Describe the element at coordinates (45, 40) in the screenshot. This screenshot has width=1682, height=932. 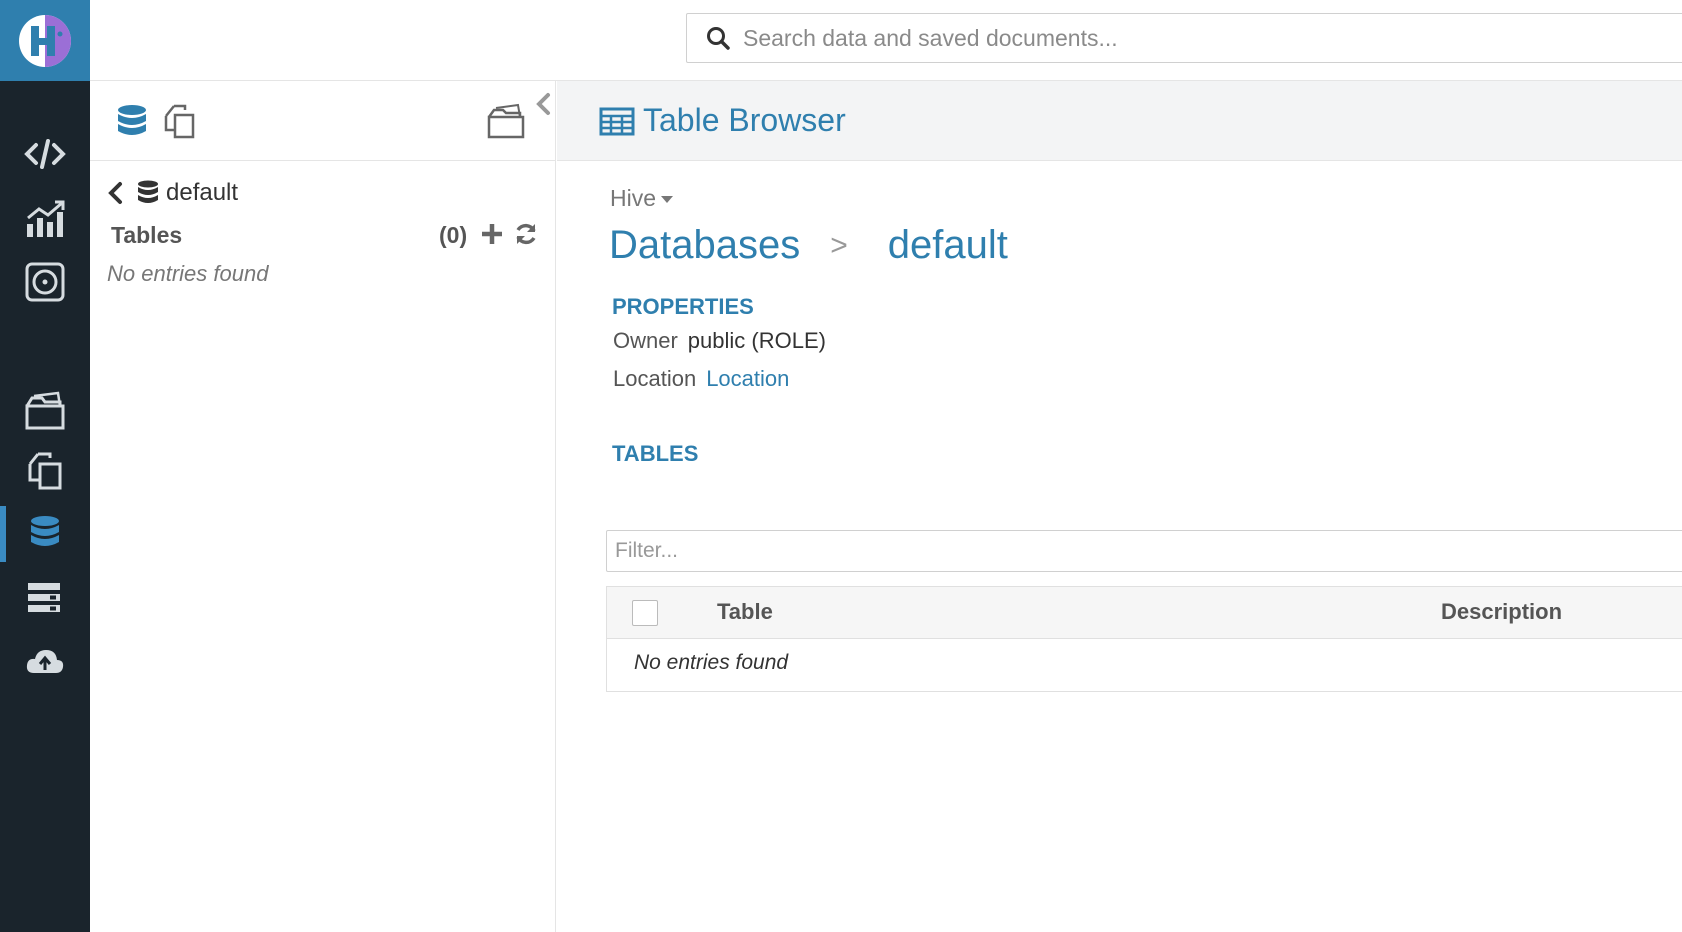
I see `hue-logo-icon` at that location.